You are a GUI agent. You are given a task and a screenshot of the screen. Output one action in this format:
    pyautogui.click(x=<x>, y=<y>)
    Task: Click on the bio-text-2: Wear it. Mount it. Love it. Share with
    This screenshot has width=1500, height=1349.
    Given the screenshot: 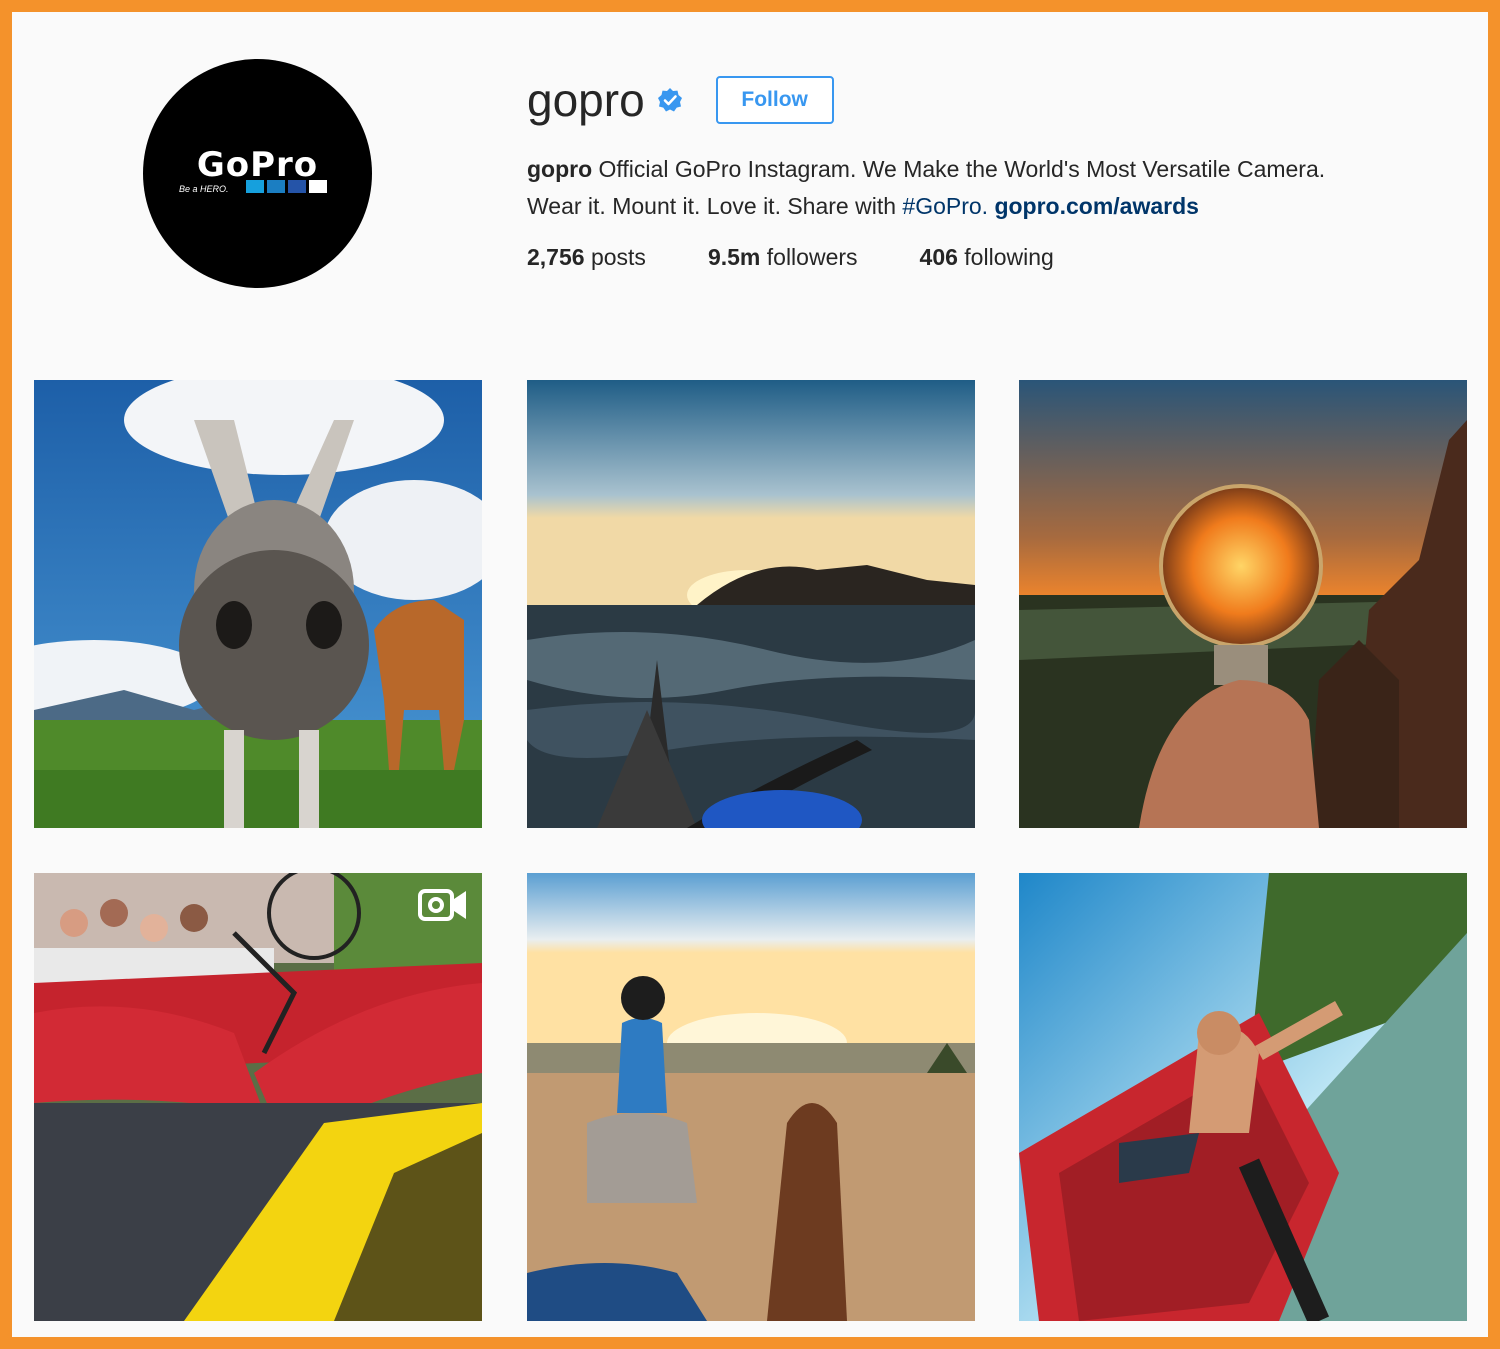 What is the action you would take?
    pyautogui.click(x=712, y=206)
    